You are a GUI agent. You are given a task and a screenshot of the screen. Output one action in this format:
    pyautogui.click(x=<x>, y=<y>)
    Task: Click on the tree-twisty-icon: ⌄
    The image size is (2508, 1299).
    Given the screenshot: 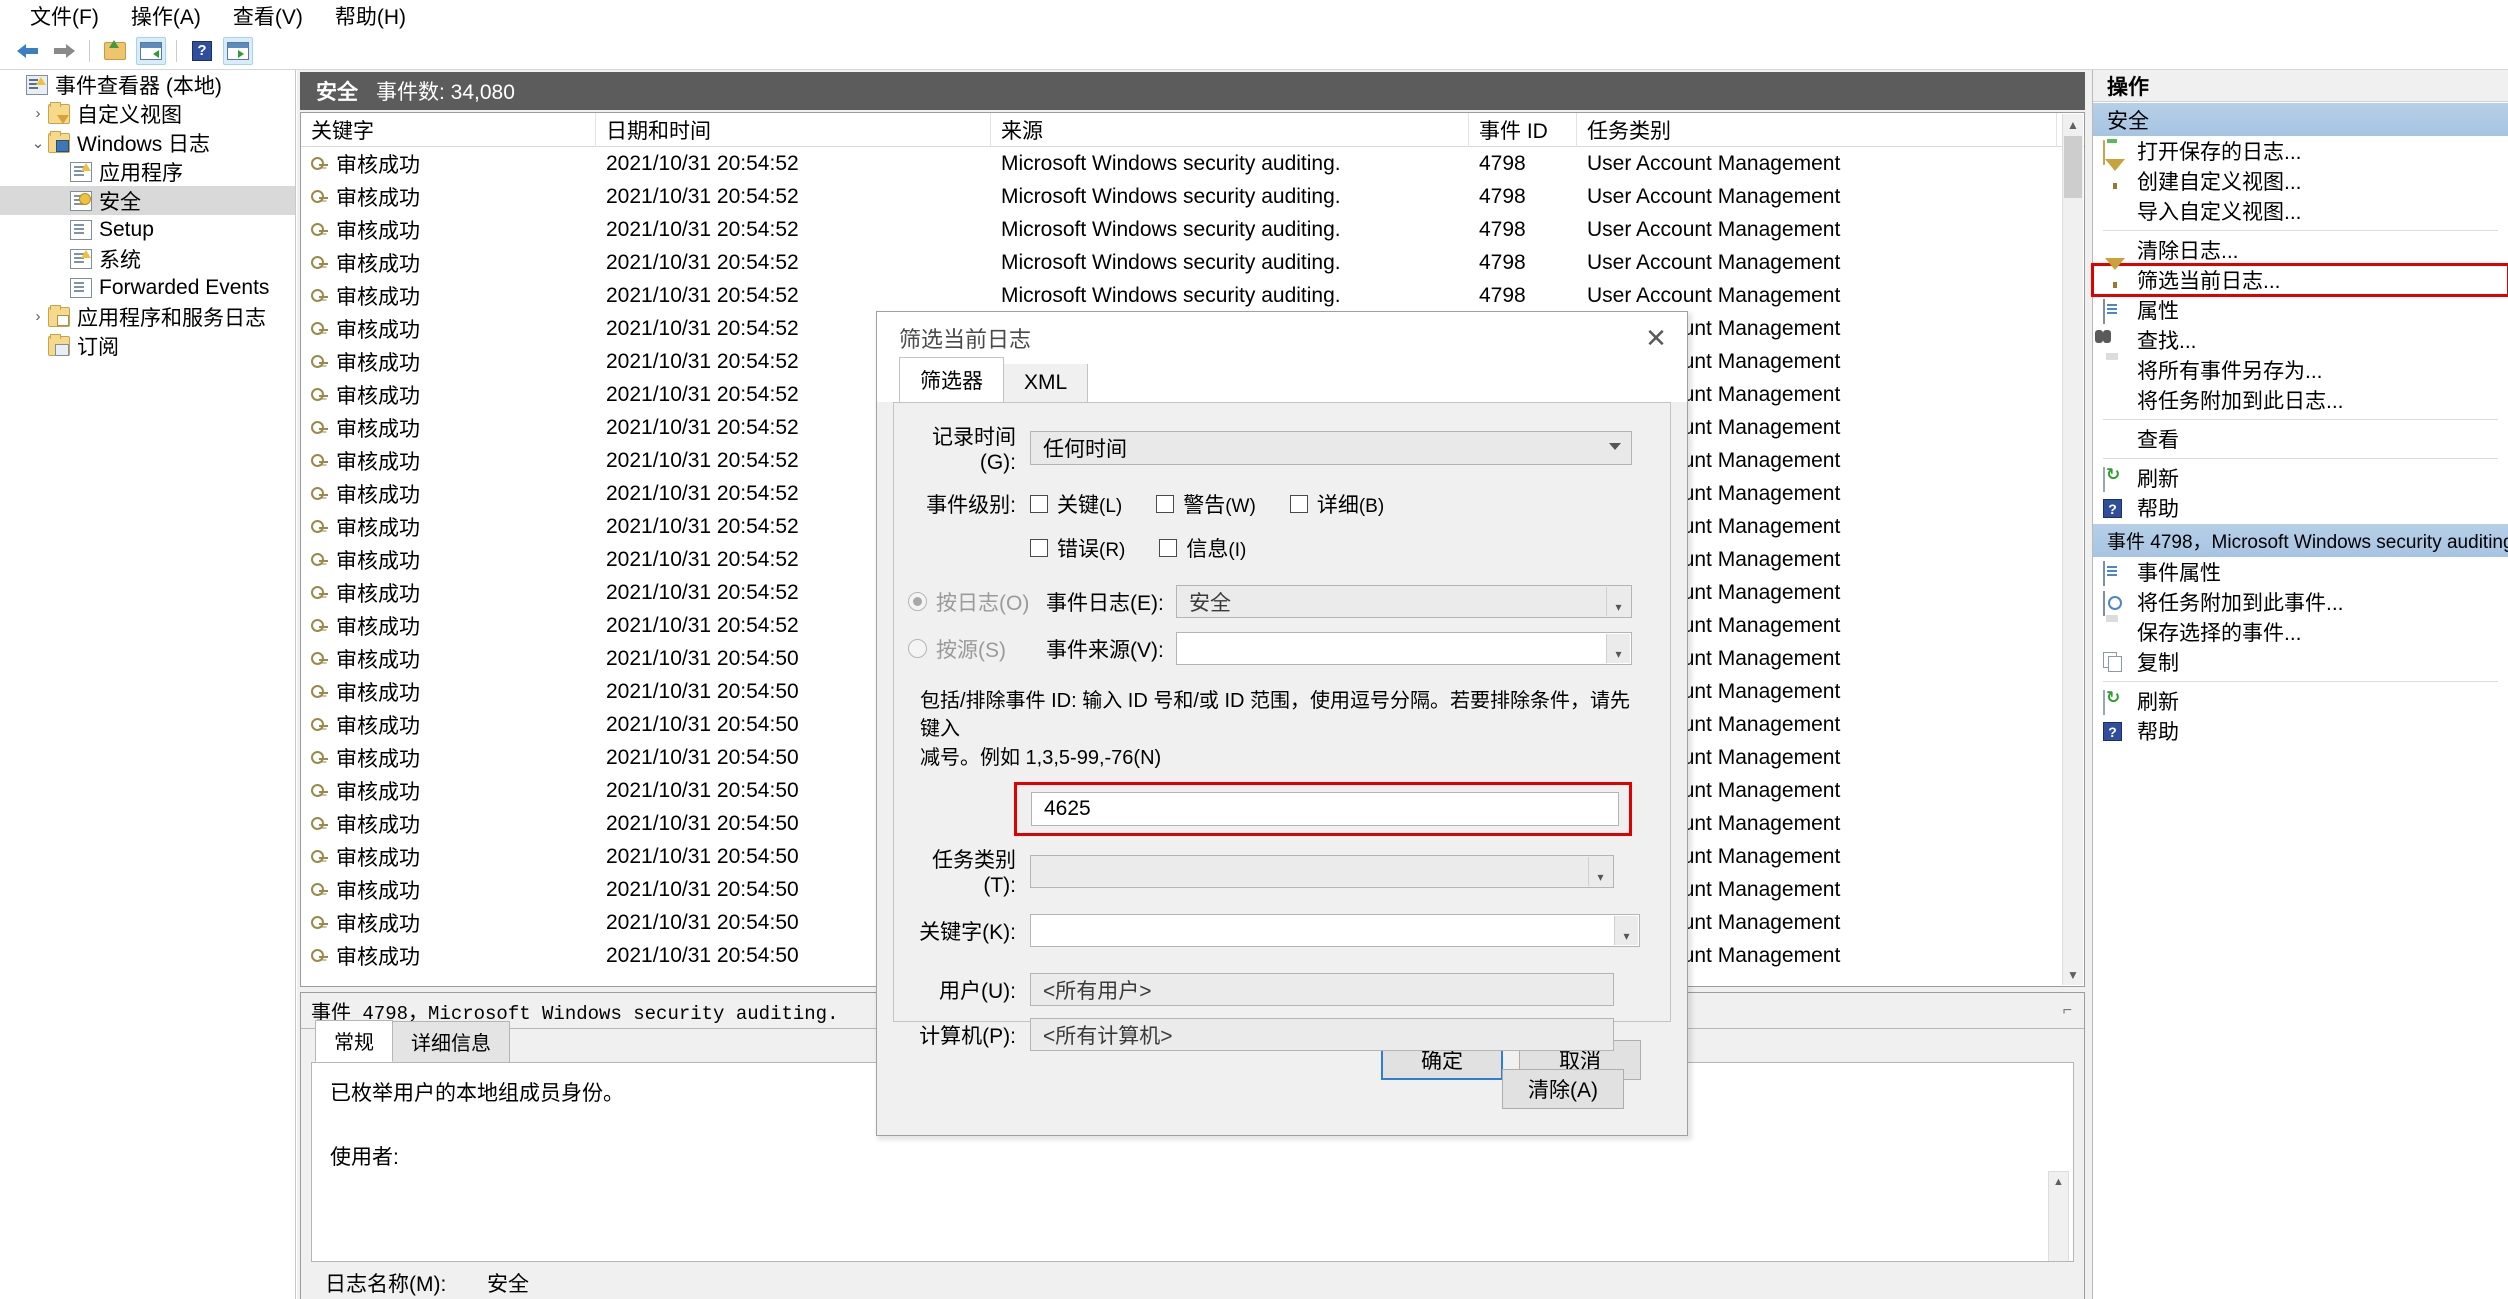 What is the action you would take?
    pyautogui.click(x=38, y=143)
    